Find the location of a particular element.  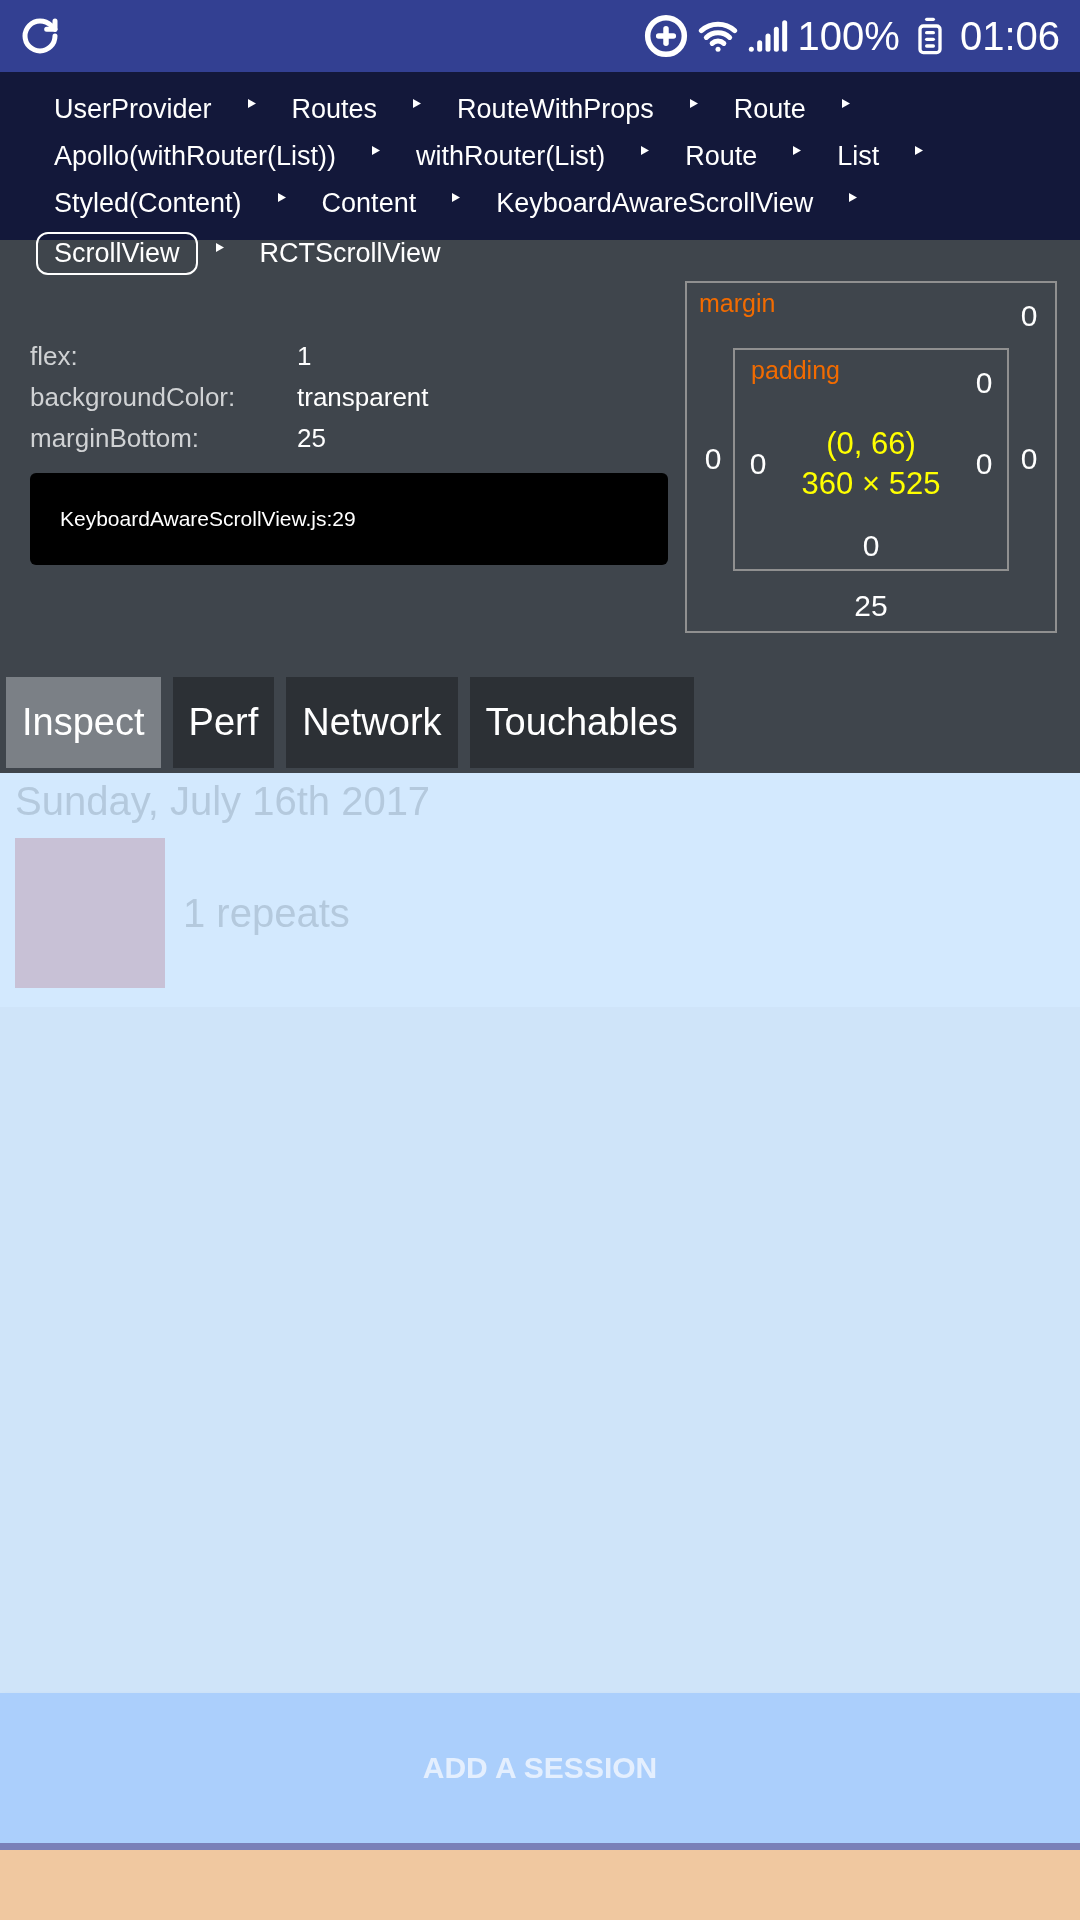

clock-time: 01:06 is located at coordinates (1009, 36).